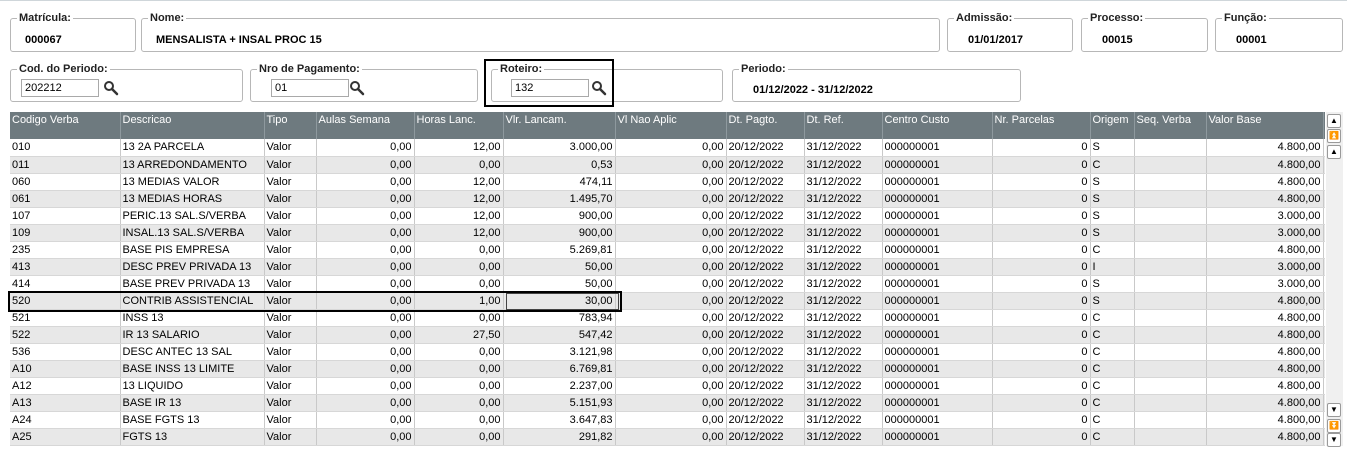 The width and height of the screenshot is (1347, 452). What do you see at coordinates (559, 233) in the screenshot?
I see `table-cell: 900,00` at bounding box center [559, 233].